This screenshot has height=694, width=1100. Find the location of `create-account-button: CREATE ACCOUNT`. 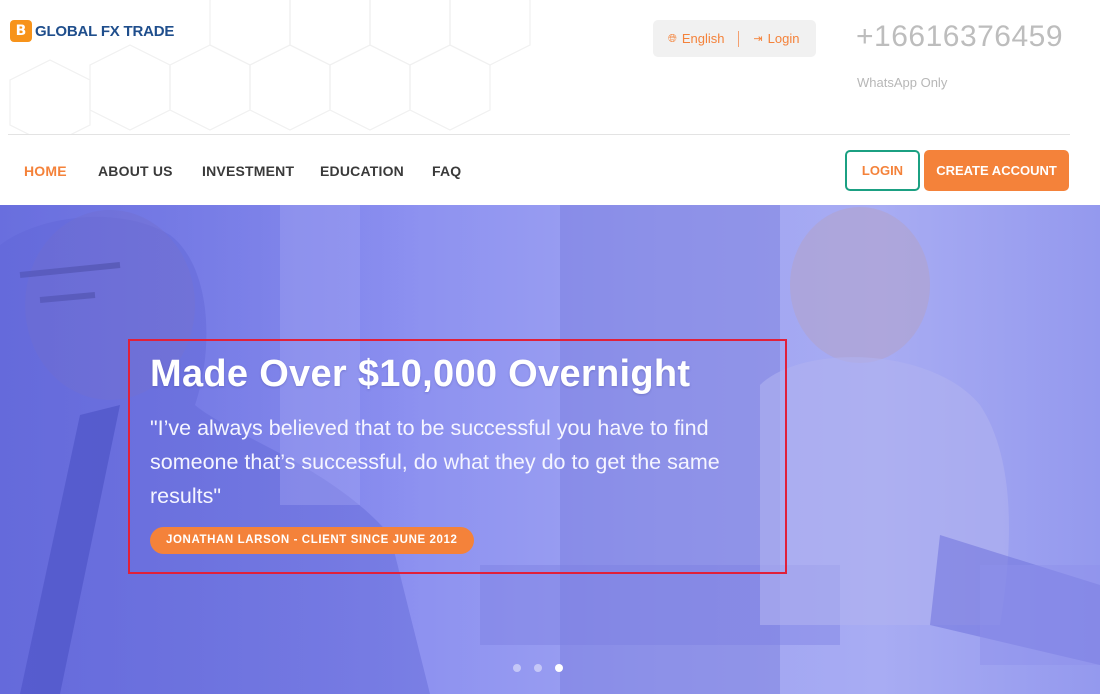

create-account-button: CREATE ACCOUNT is located at coordinates (996, 170).